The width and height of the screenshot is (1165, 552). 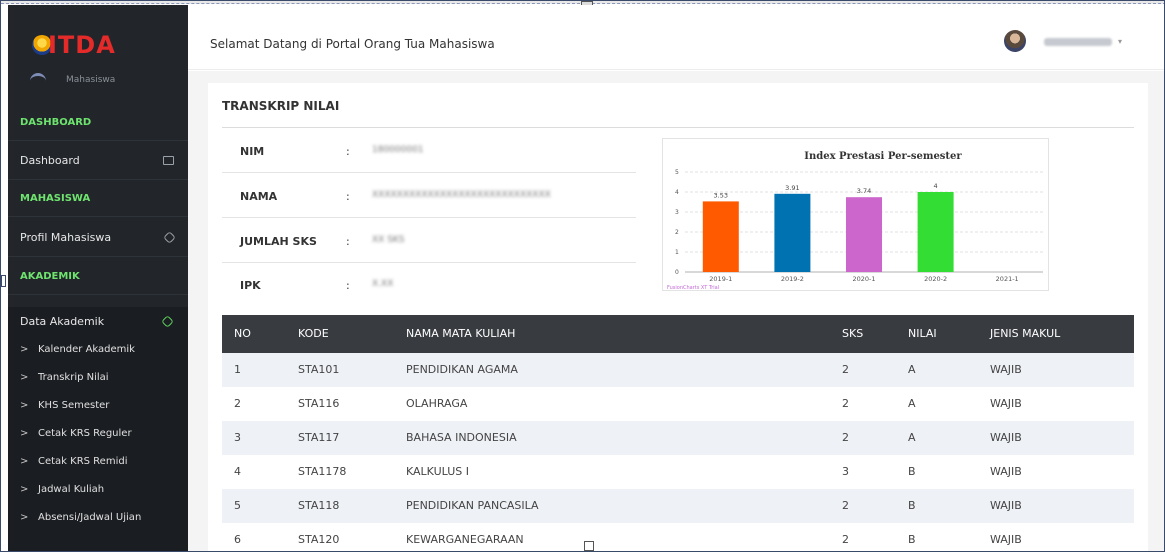 What do you see at coordinates (98, 161) in the screenshot?
I see `sidebar-item-dashboard: Dashboard` at bounding box center [98, 161].